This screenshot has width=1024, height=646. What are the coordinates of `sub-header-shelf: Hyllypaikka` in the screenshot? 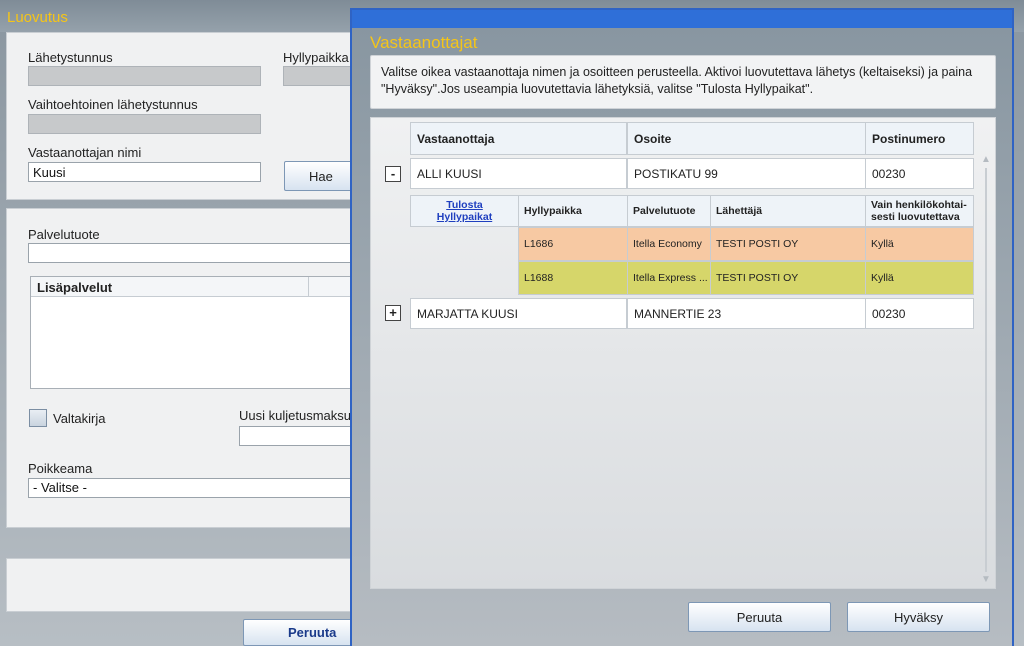 It's located at (573, 211).